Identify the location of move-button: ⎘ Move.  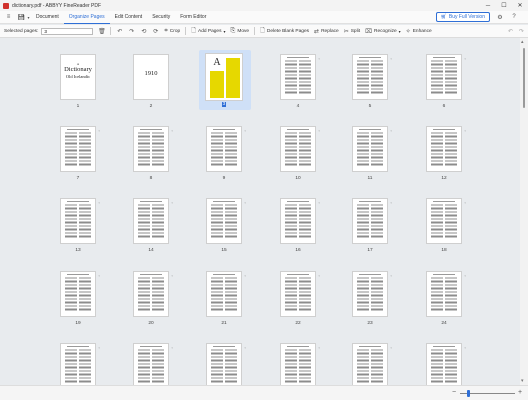
(240, 31).